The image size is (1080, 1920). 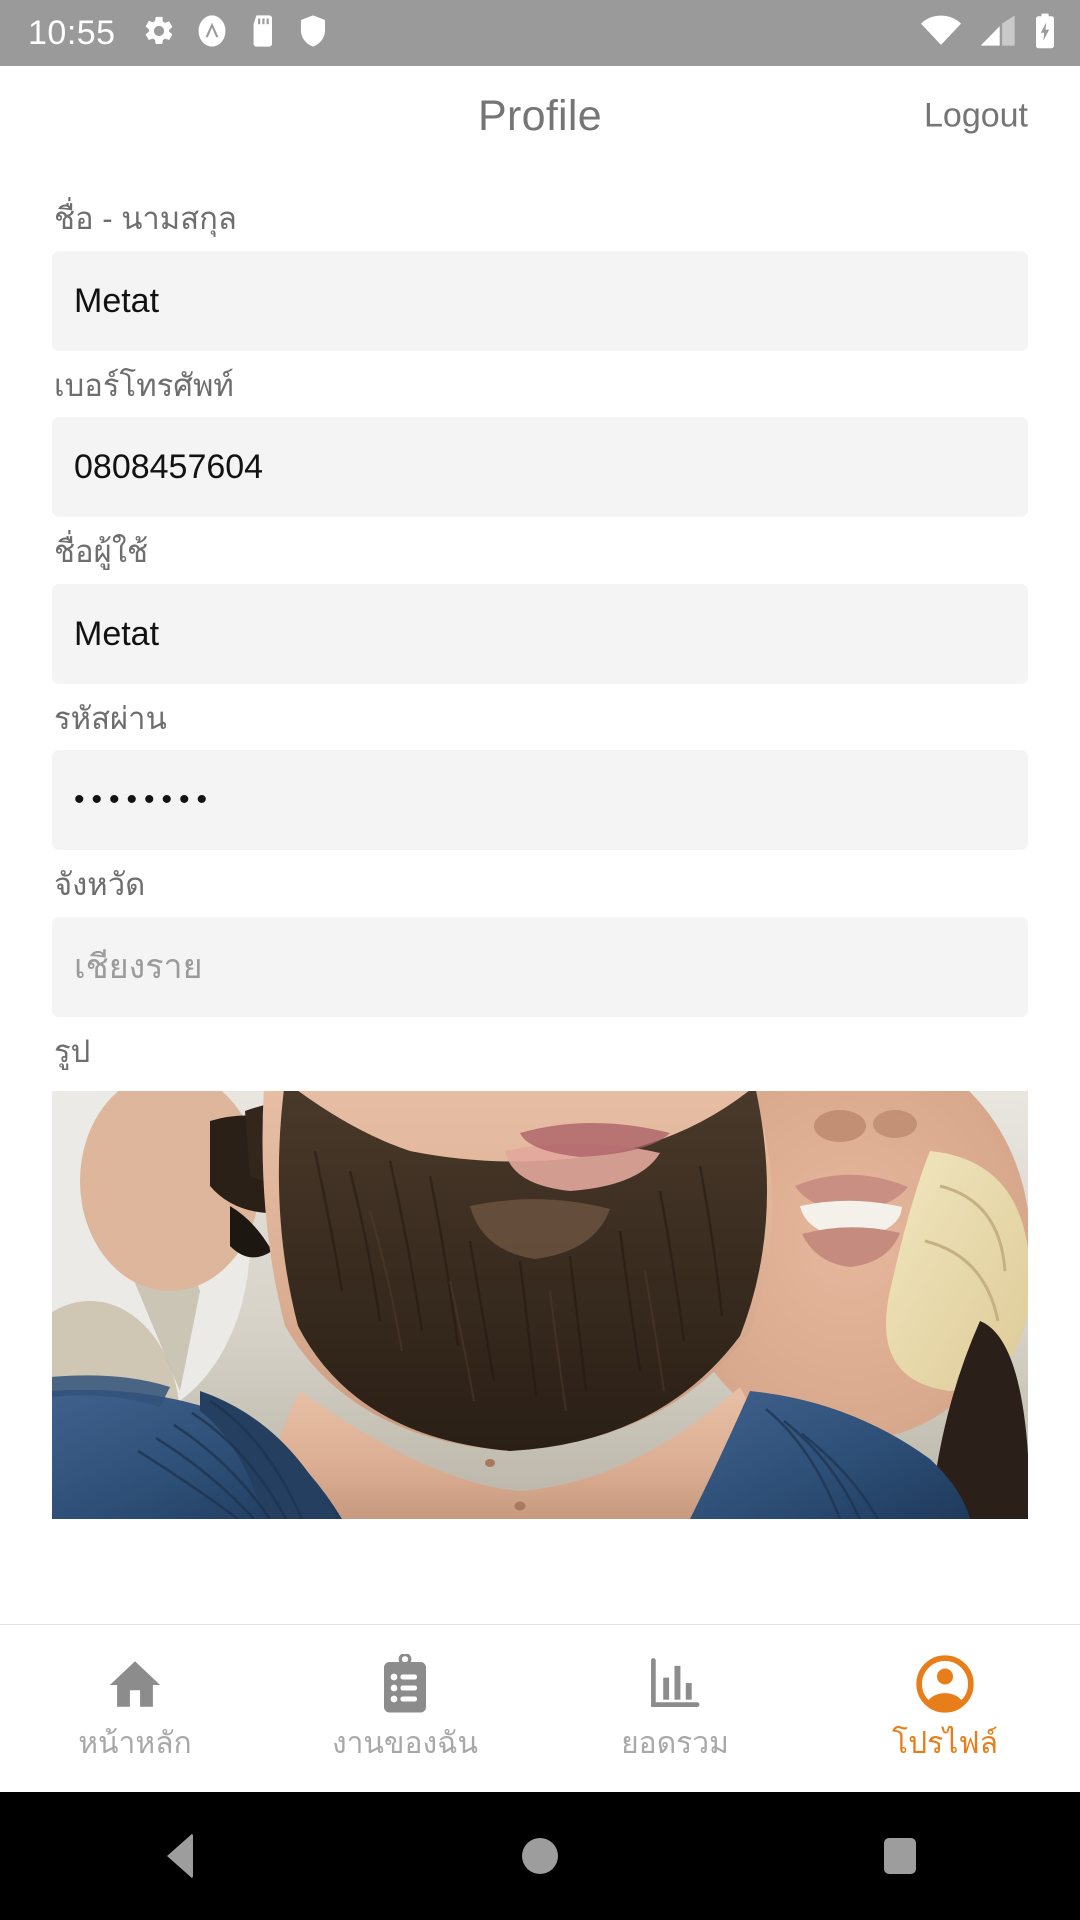 I want to click on bottom-tab-bar: หน้าหลัก งานของฉัน ยอดรวม โปรไฟล์, so click(x=540, y=1708).